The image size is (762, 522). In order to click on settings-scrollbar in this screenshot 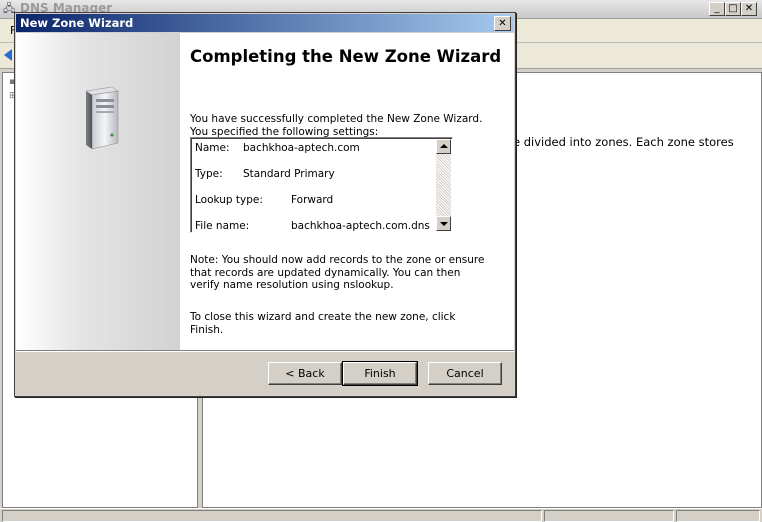, I will do `click(443, 185)`.